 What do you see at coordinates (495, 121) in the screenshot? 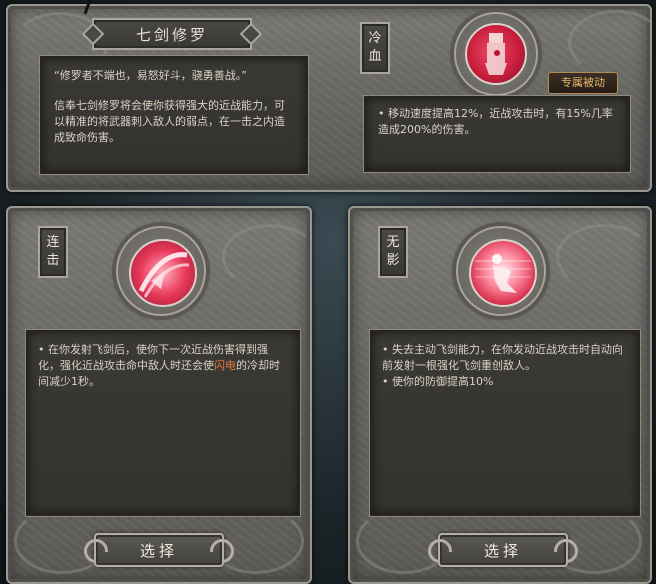
I see `passive-skill-desc: • 移动速度提高12%，近战攻击时，有15%几率造成200%的伤害。` at bounding box center [495, 121].